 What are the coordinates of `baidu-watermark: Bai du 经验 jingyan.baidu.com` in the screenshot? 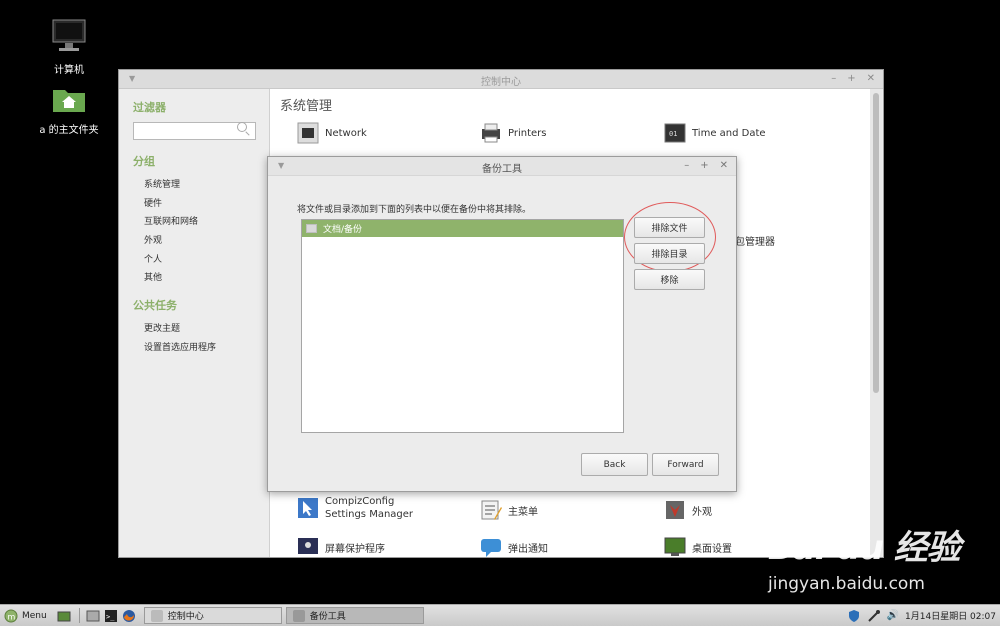 It's located at (883, 562).